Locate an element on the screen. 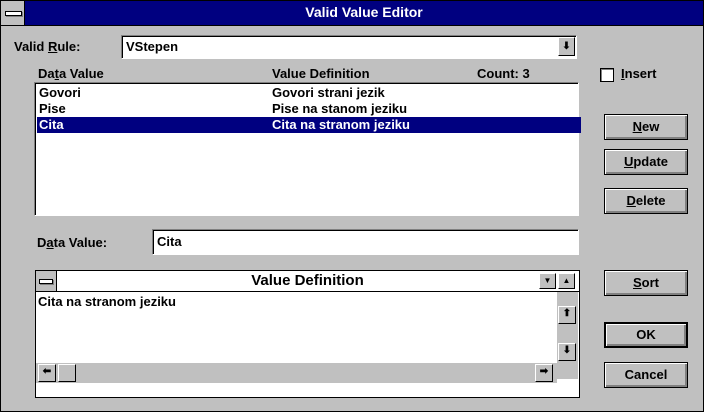 The width and height of the screenshot is (704, 412). list-item: Govori Govori strani jezik is located at coordinates (309, 93).